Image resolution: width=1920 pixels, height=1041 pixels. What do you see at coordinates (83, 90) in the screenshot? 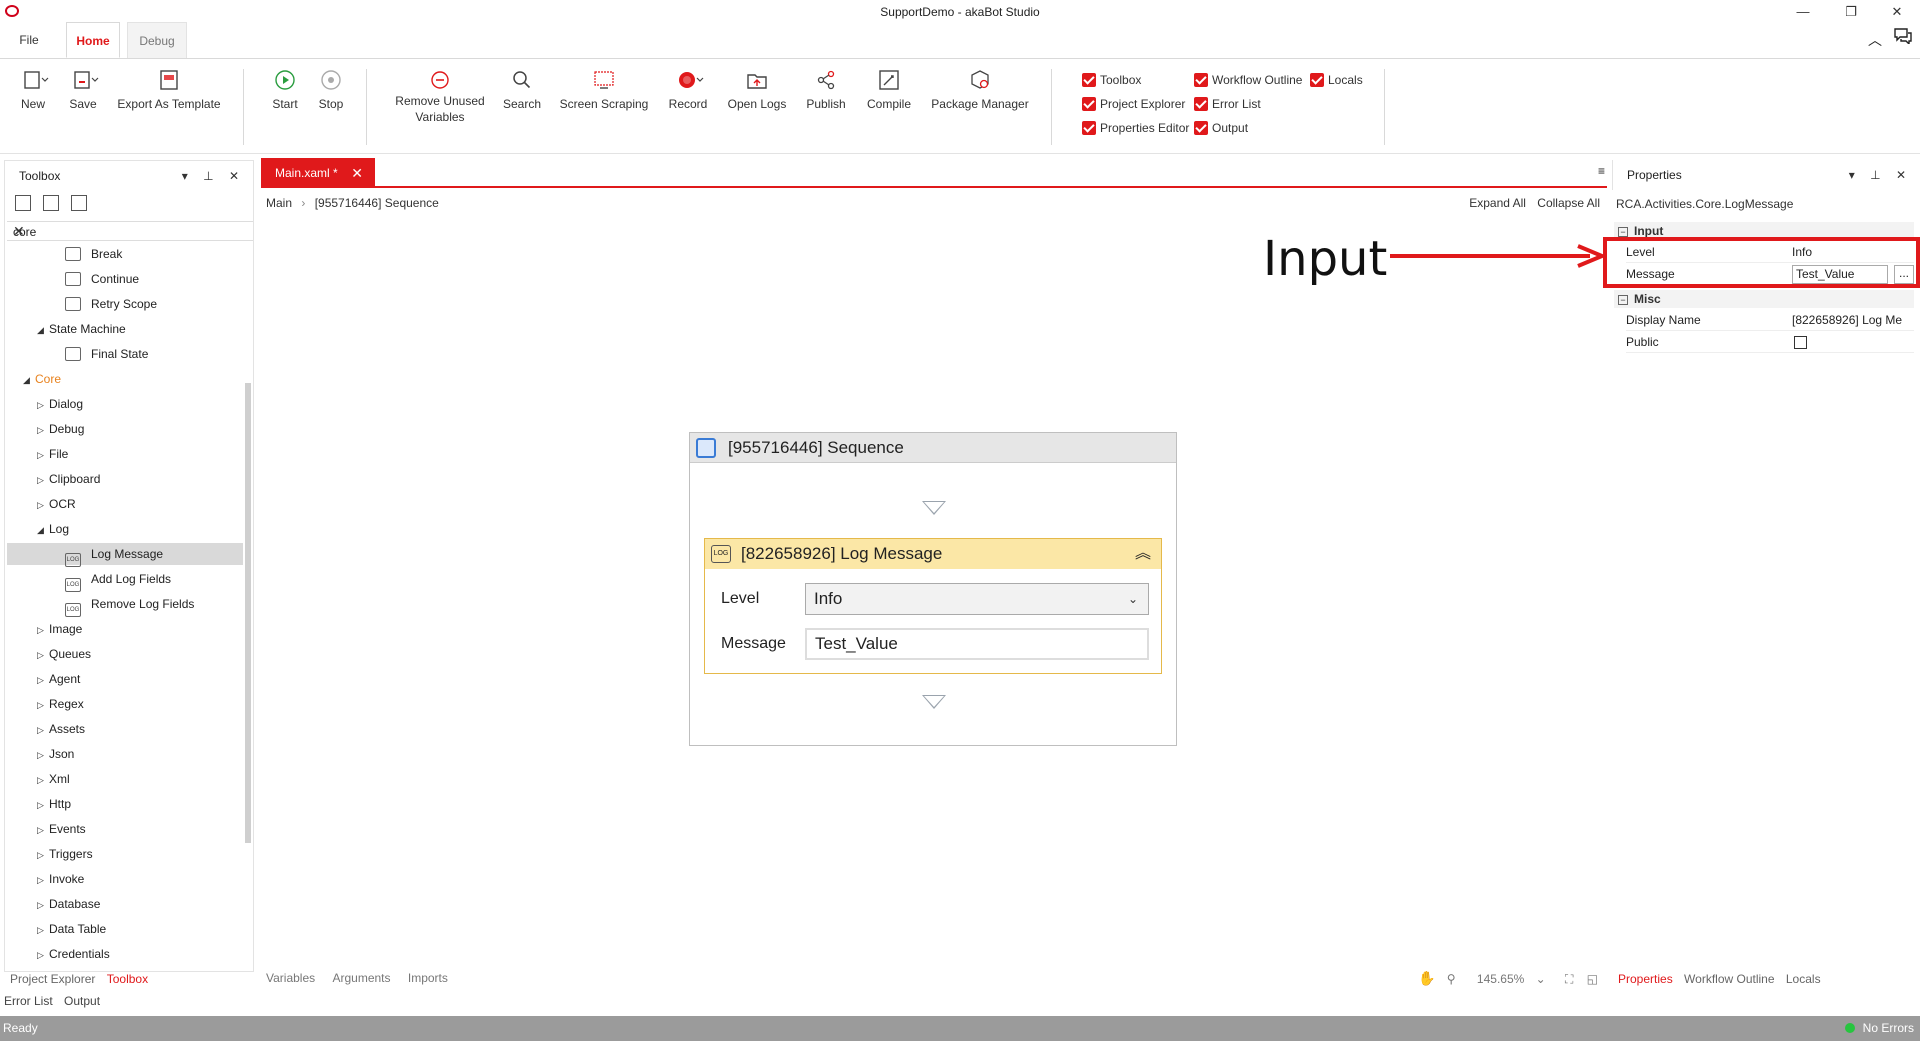
I see `save-button: Save` at bounding box center [83, 90].